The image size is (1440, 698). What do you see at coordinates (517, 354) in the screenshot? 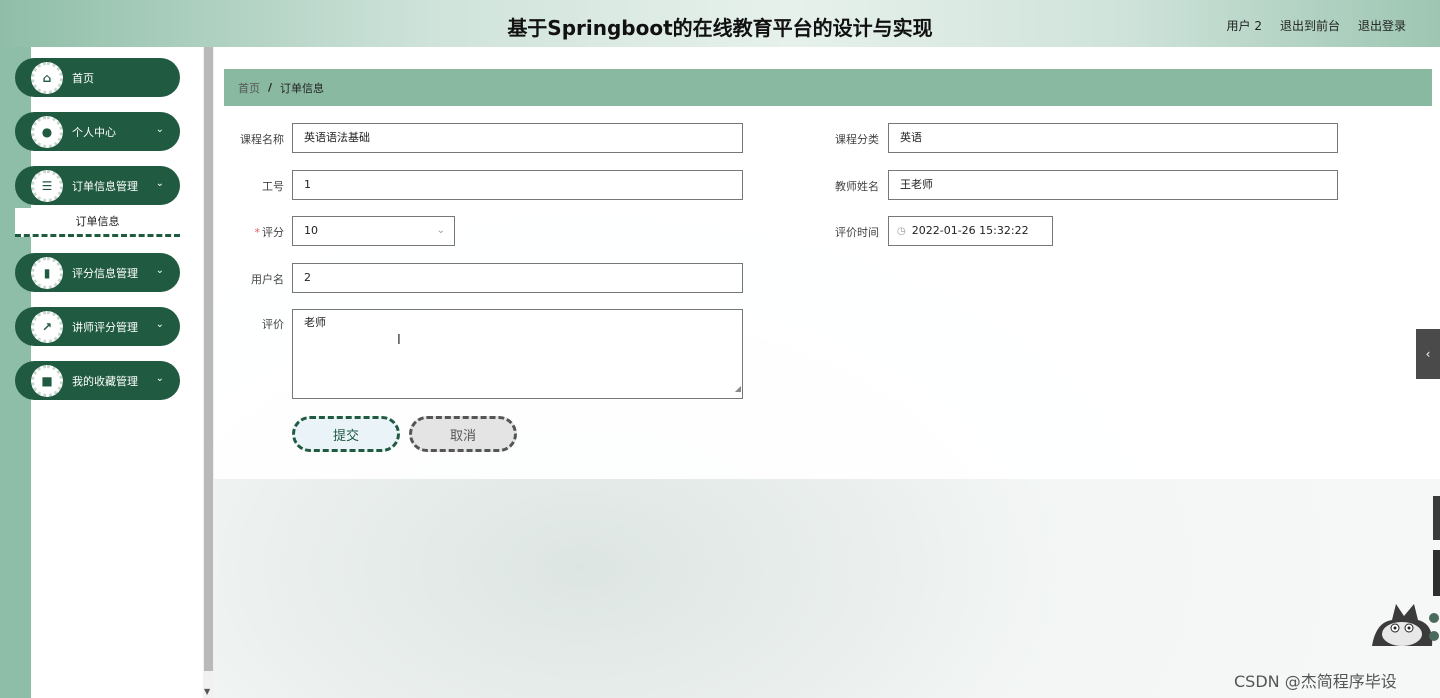
I see `evaluation-textarea: 老师 ◢` at bounding box center [517, 354].